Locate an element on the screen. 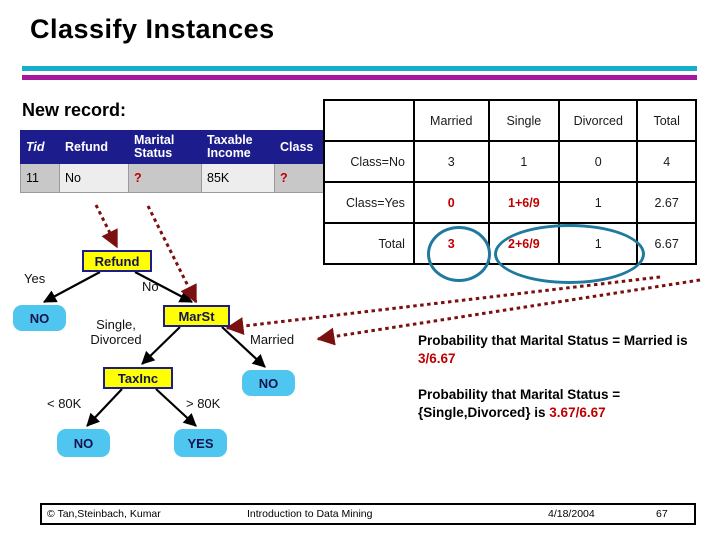  table-row: Class=No 3 1 0 4 is located at coordinates (510, 161).